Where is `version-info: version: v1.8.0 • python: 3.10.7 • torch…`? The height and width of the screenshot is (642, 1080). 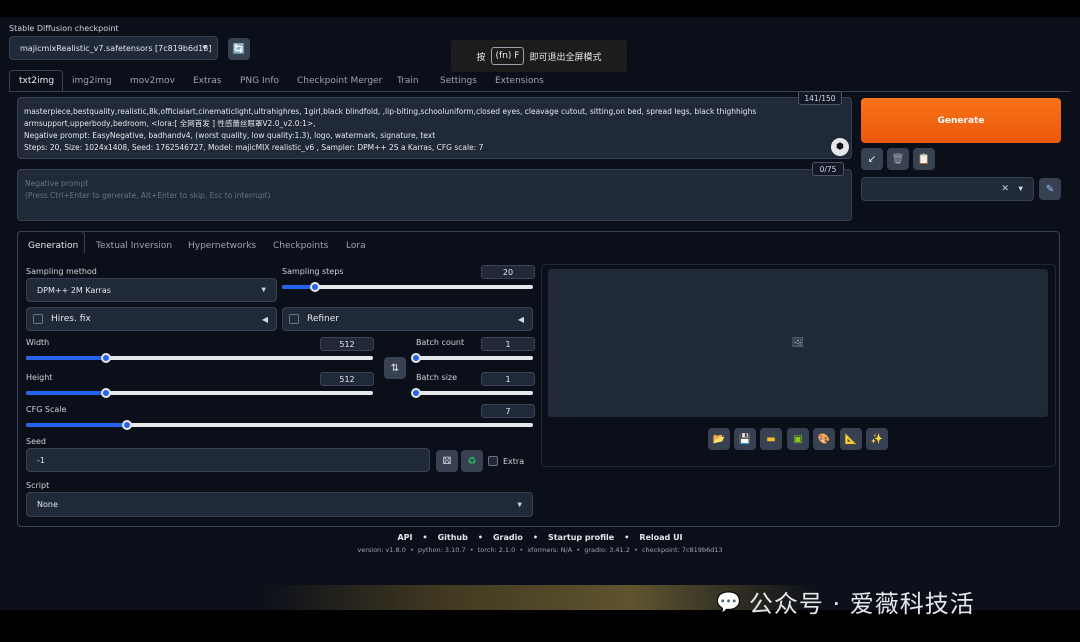
version-info: version: v1.8.0 • python: 3.10.7 • torch… is located at coordinates (540, 550).